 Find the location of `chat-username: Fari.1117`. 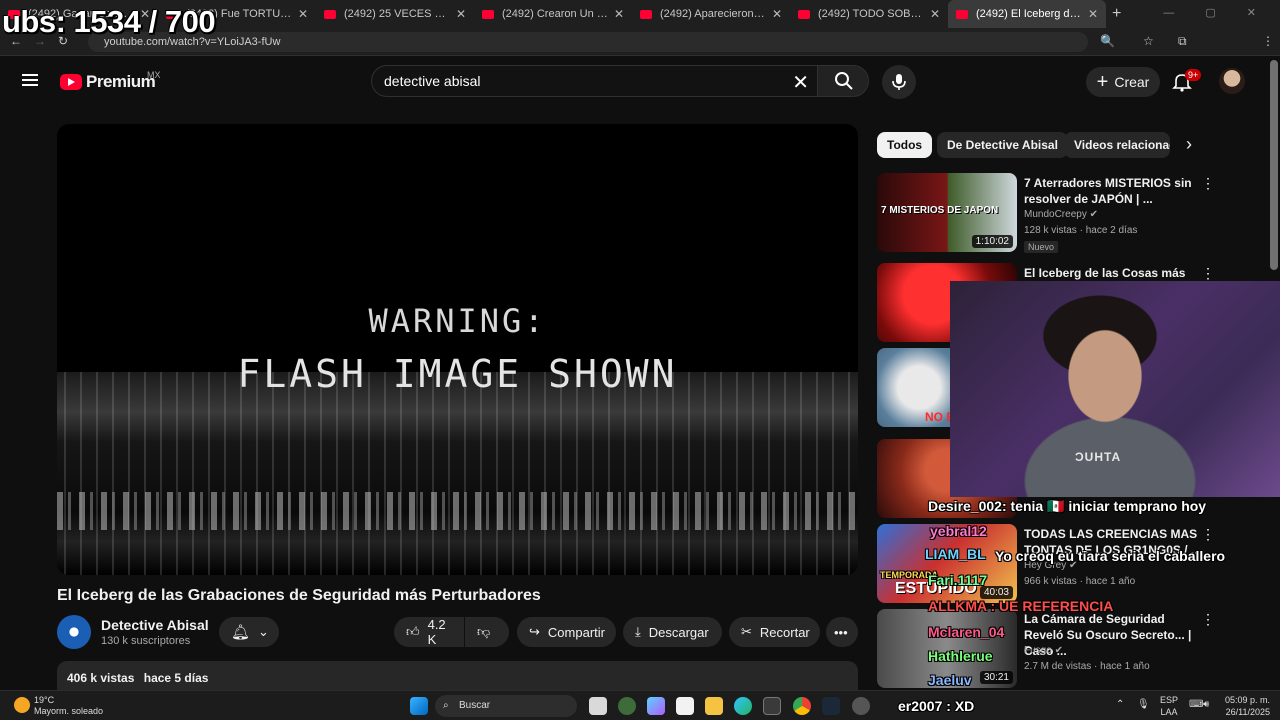

chat-username: Fari.1117 is located at coordinates (958, 580).